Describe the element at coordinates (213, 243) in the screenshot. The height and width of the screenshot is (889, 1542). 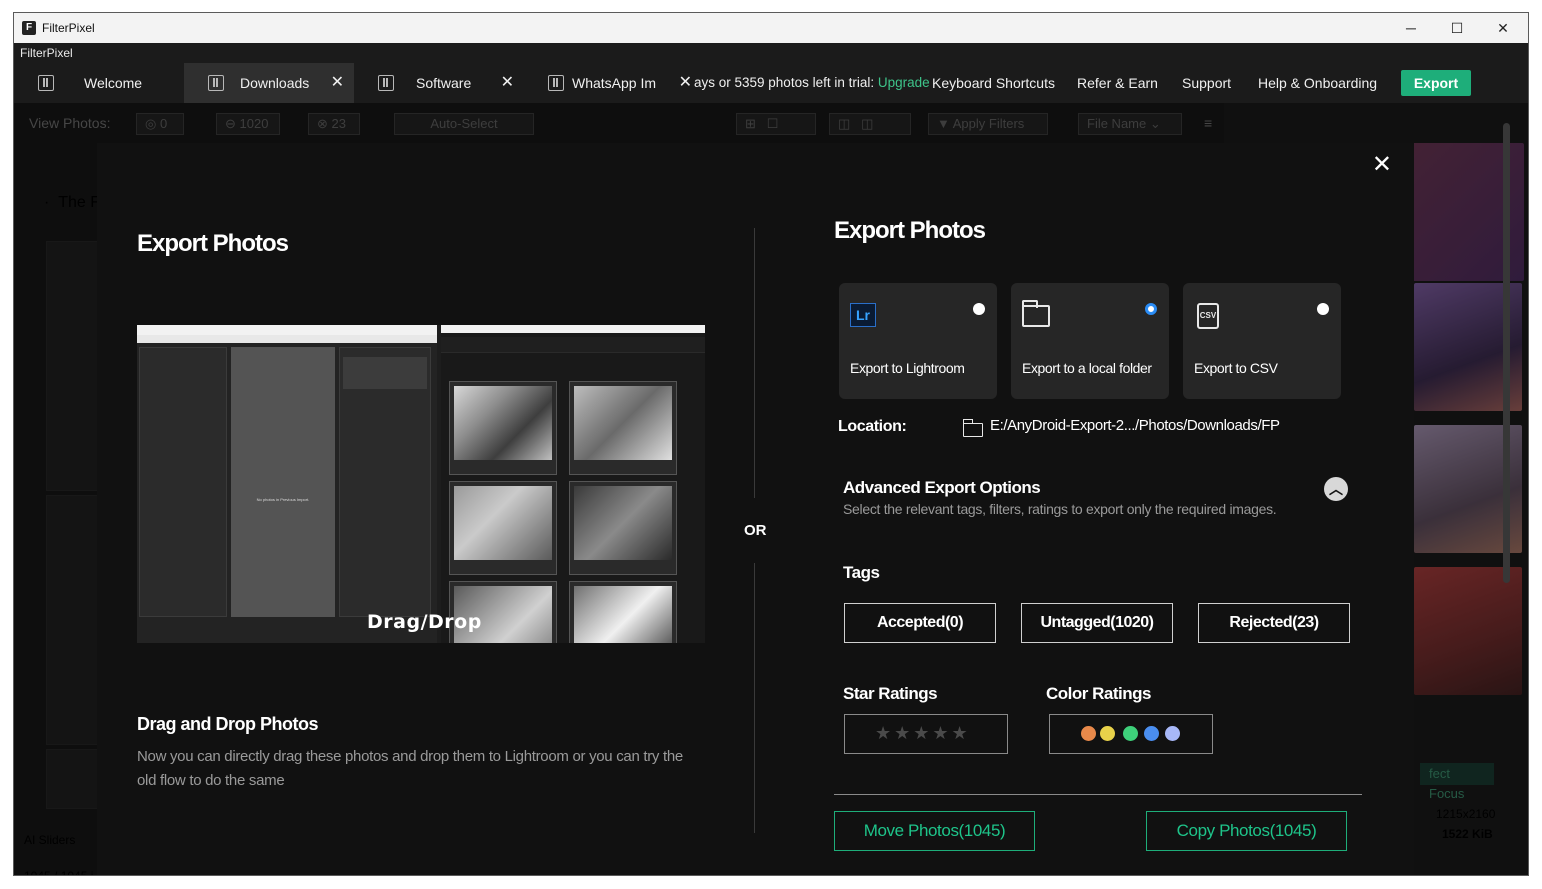
I see `drag-drop-heading: Export Photos` at that location.